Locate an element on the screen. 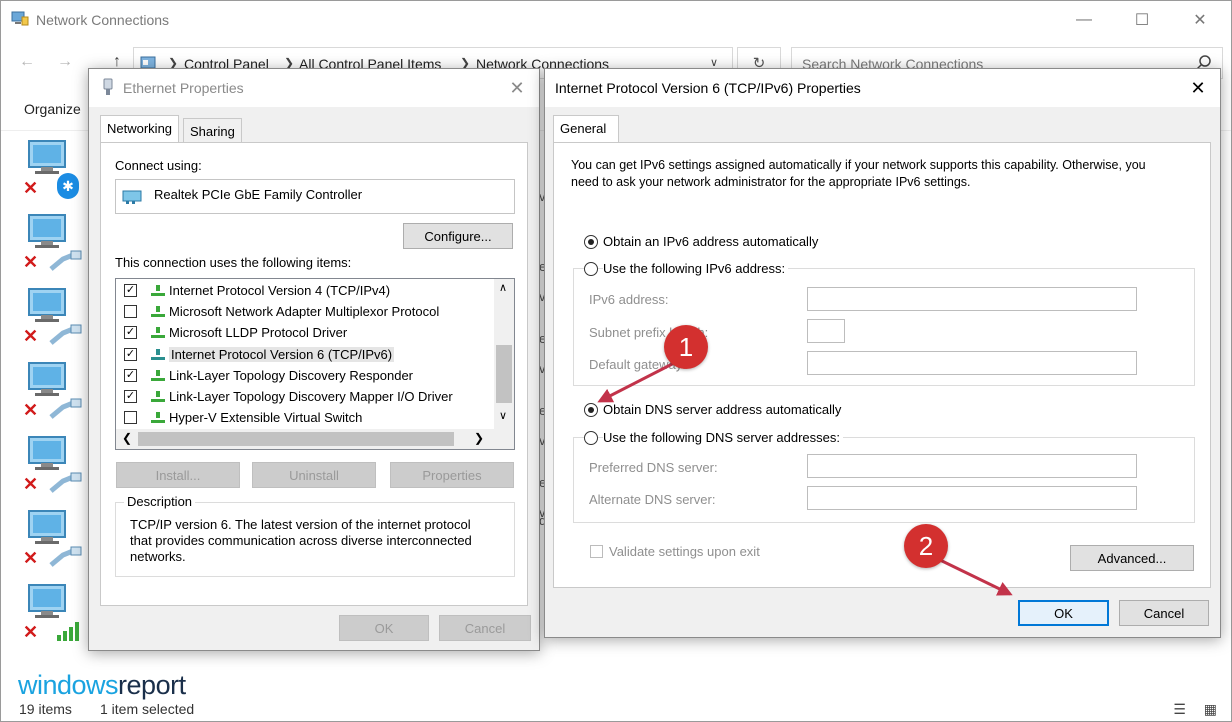  ipv6-close-button: ✕ is located at coordinates (1198, 88).